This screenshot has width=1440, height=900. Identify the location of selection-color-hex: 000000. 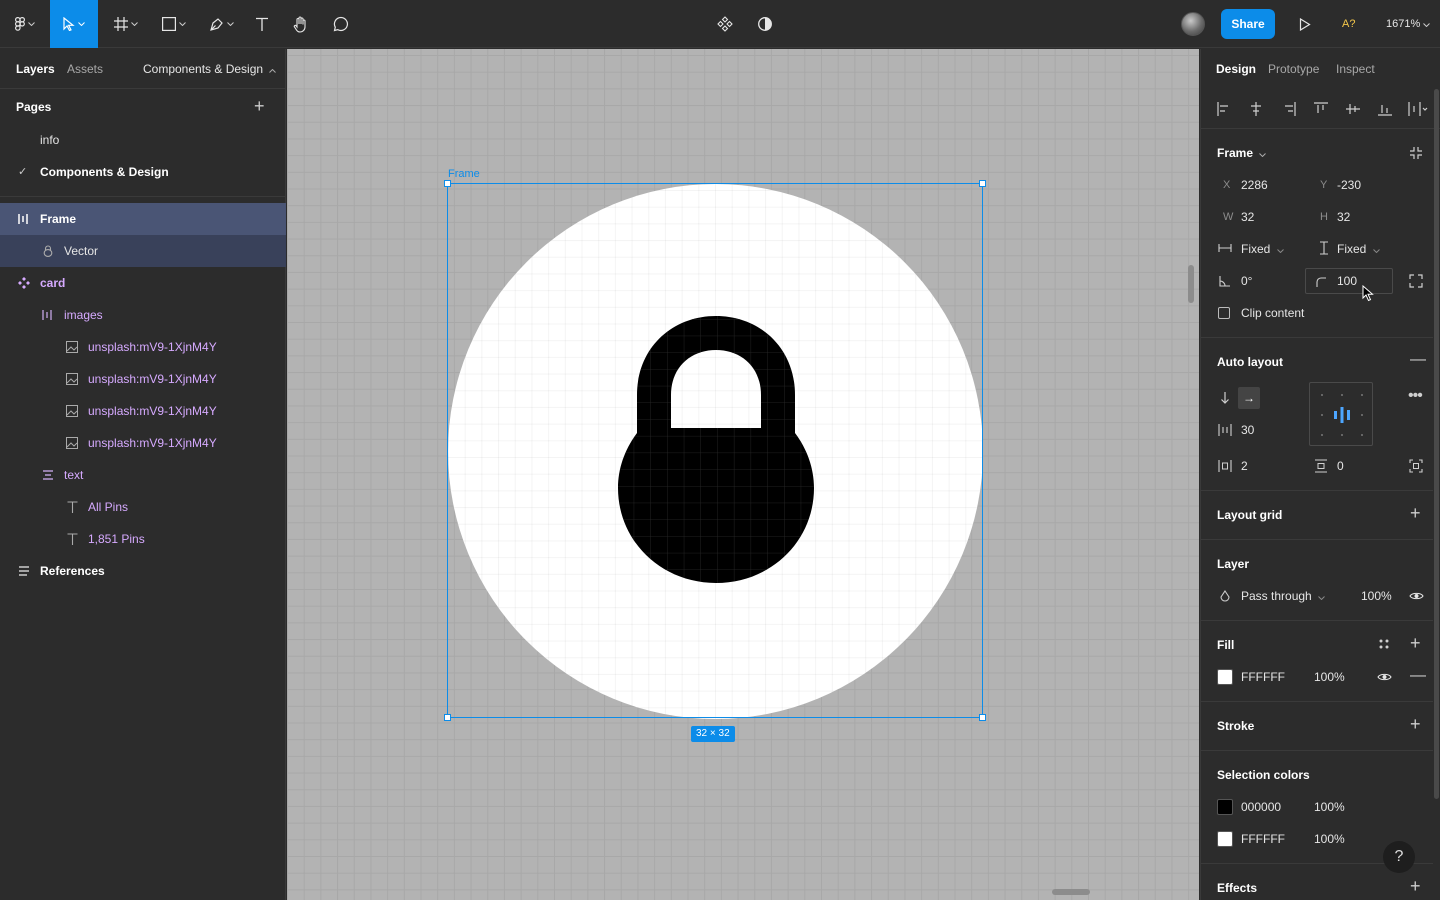
(1261, 807).